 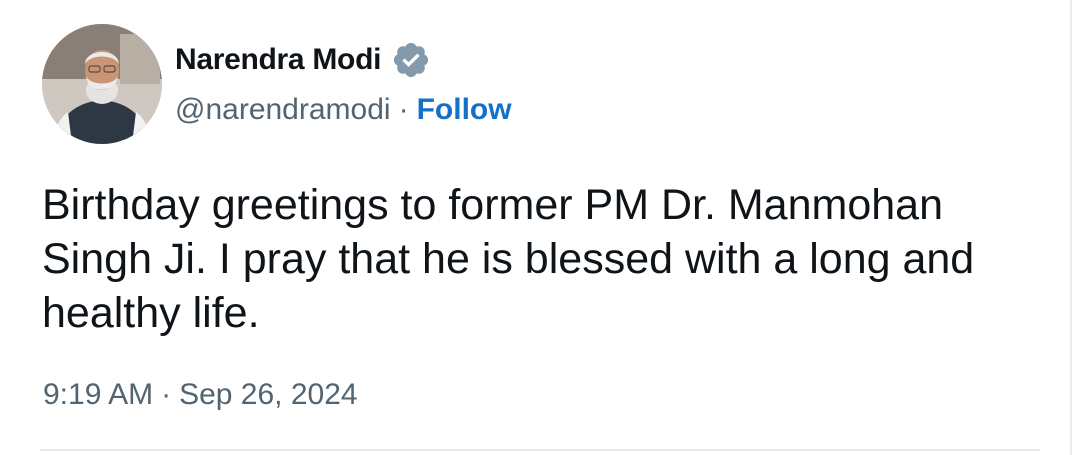 I want to click on avatar-image, so click(x=102, y=84).